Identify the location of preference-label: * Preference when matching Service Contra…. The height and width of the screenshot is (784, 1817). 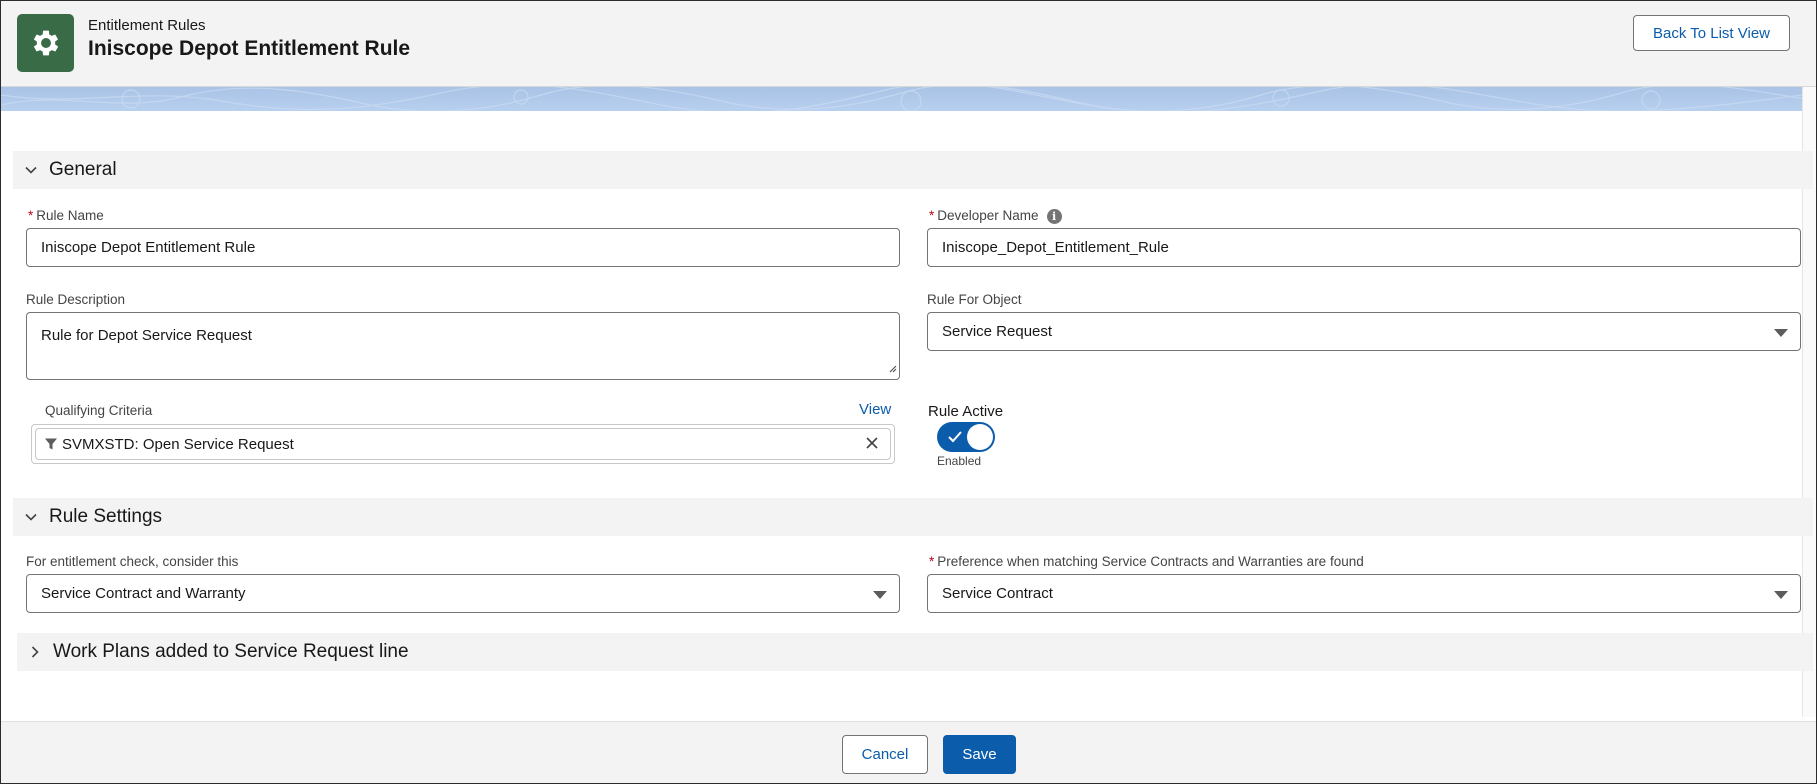
(1146, 561).